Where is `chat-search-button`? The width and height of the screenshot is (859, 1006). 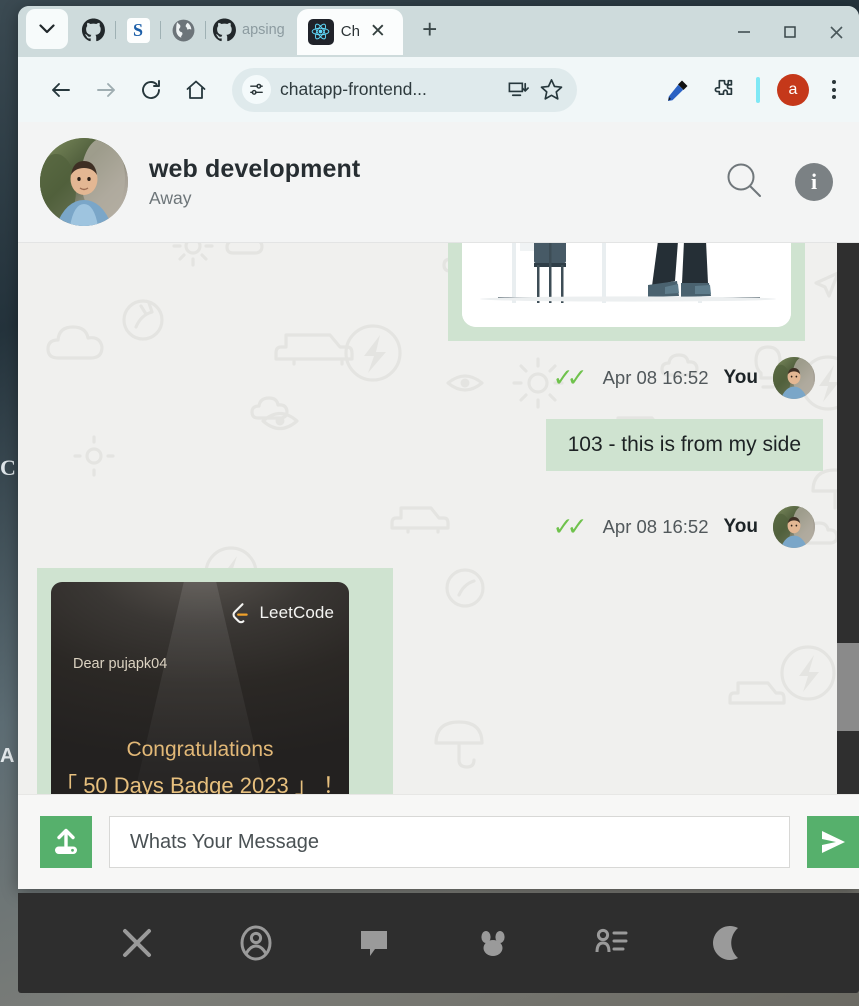
chat-search-button is located at coordinates (744, 182).